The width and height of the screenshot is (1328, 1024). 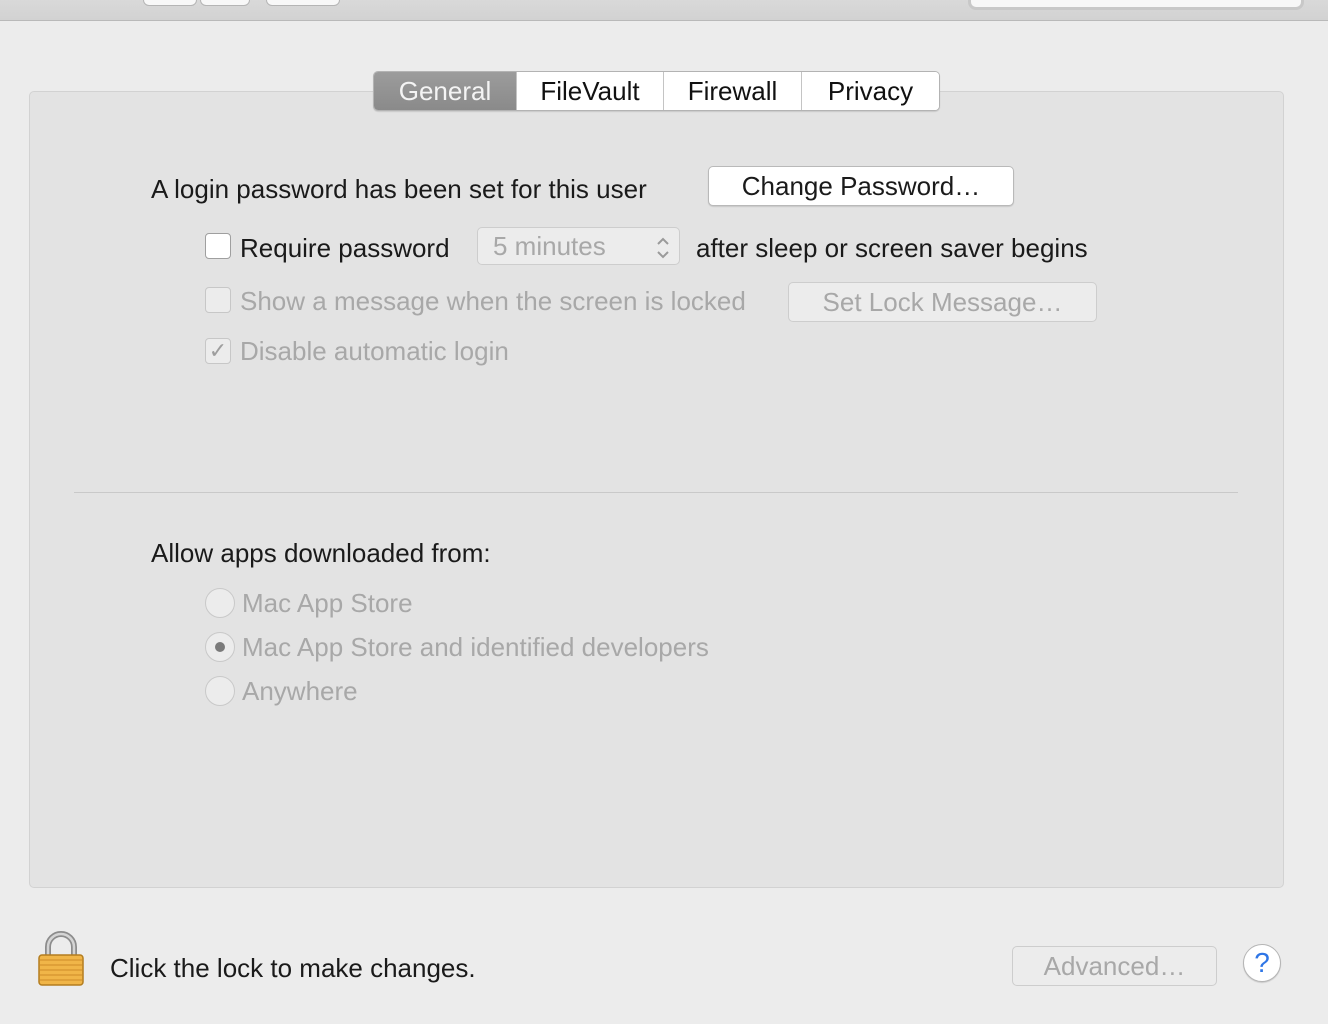 I want to click on lock-status-text: Click the lock to make changes., so click(x=293, y=968).